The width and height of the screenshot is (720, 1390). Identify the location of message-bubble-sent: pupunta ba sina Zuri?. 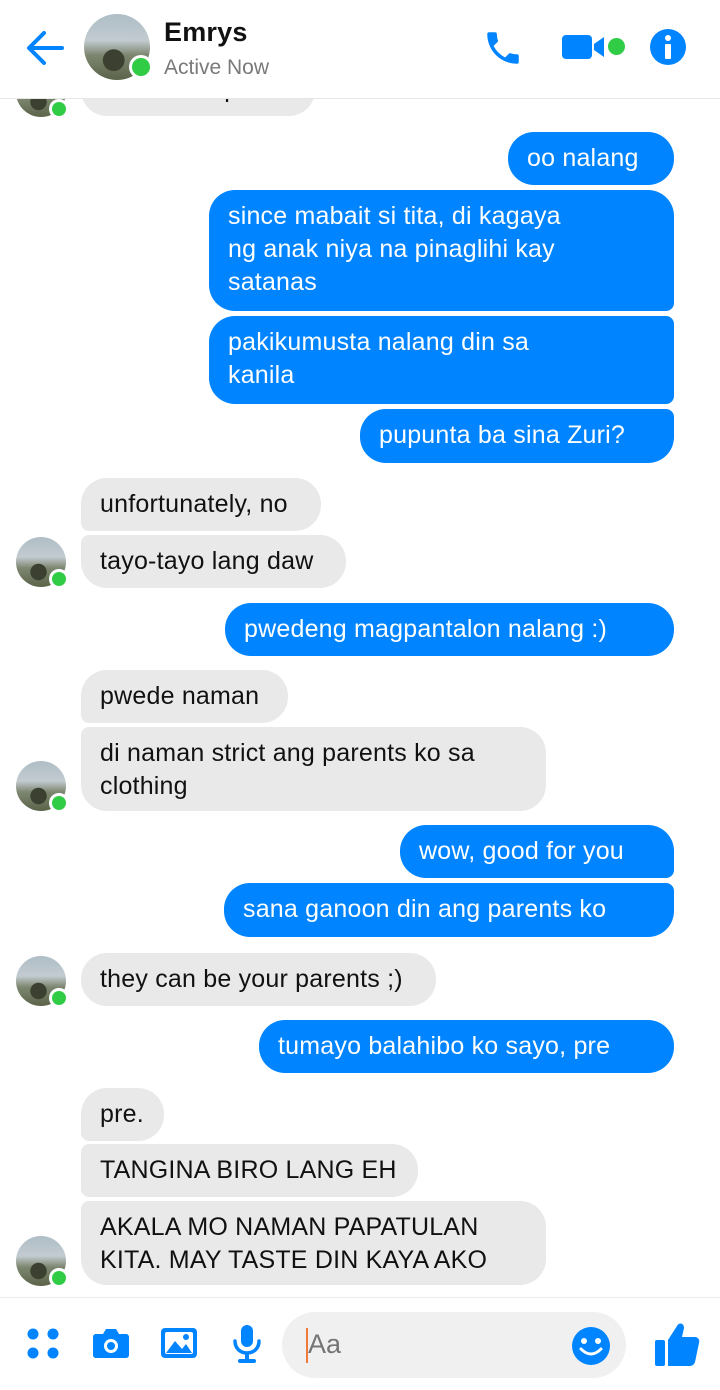
(517, 436).